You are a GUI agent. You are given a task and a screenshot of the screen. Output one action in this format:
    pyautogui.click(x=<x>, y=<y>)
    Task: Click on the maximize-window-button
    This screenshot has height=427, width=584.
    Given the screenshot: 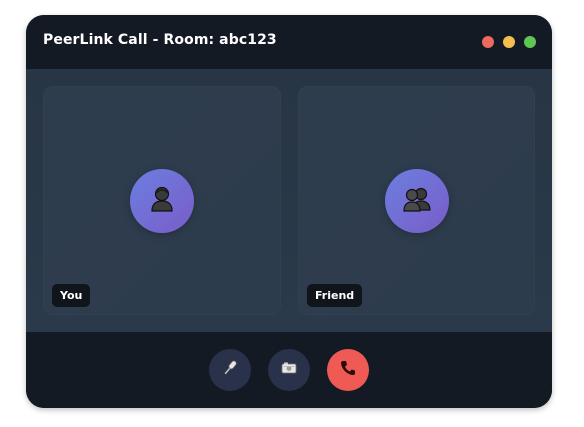 What is the action you would take?
    pyautogui.click(x=530, y=42)
    